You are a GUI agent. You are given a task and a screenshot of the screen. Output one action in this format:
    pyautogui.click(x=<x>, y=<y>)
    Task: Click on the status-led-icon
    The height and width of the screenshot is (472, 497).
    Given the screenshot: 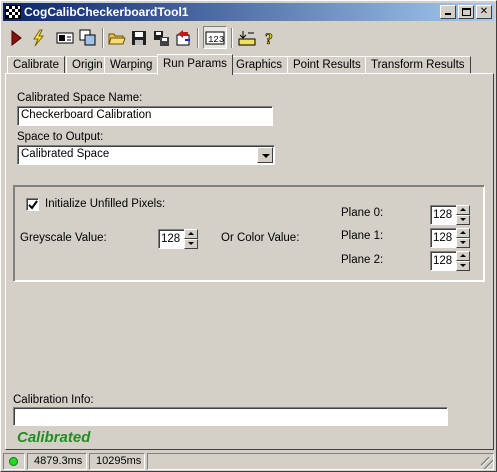 What is the action you would take?
    pyautogui.click(x=13, y=461)
    